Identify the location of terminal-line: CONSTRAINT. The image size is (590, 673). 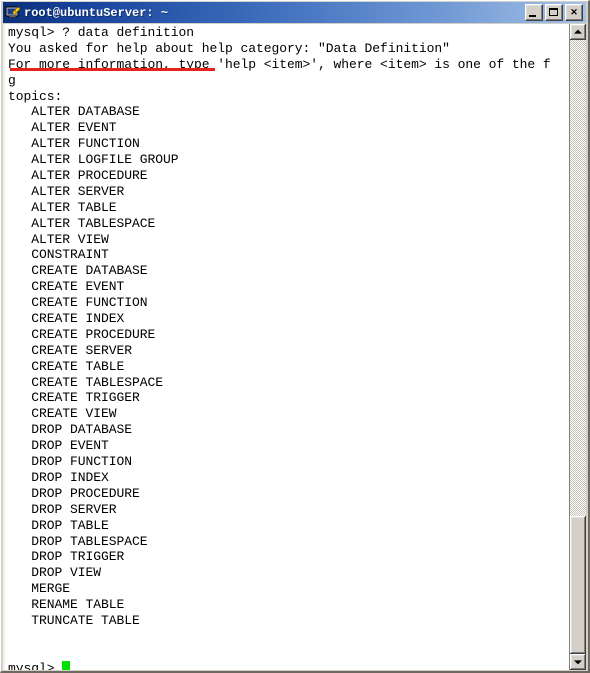
(58, 255).